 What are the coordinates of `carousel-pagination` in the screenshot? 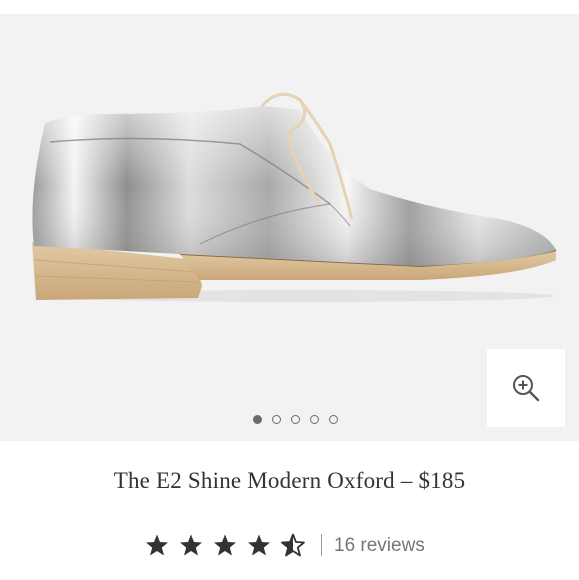 It's located at (289, 419).